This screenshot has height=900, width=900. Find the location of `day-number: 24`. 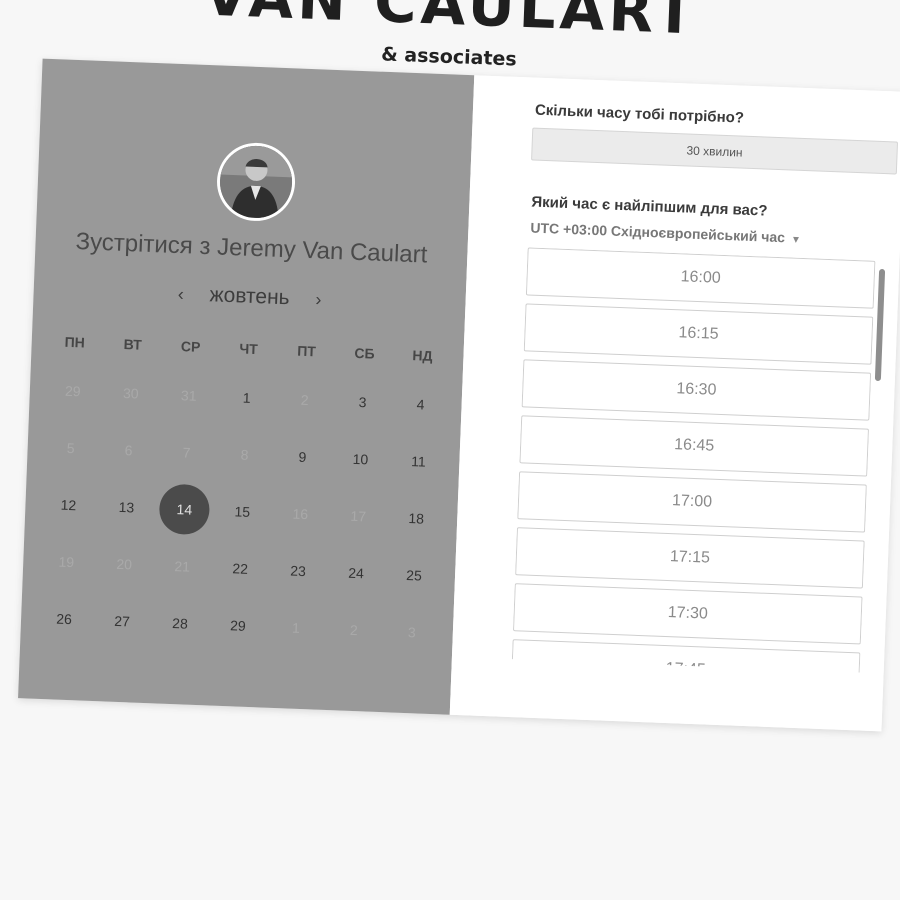

day-number: 24 is located at coordinates (356, 572).